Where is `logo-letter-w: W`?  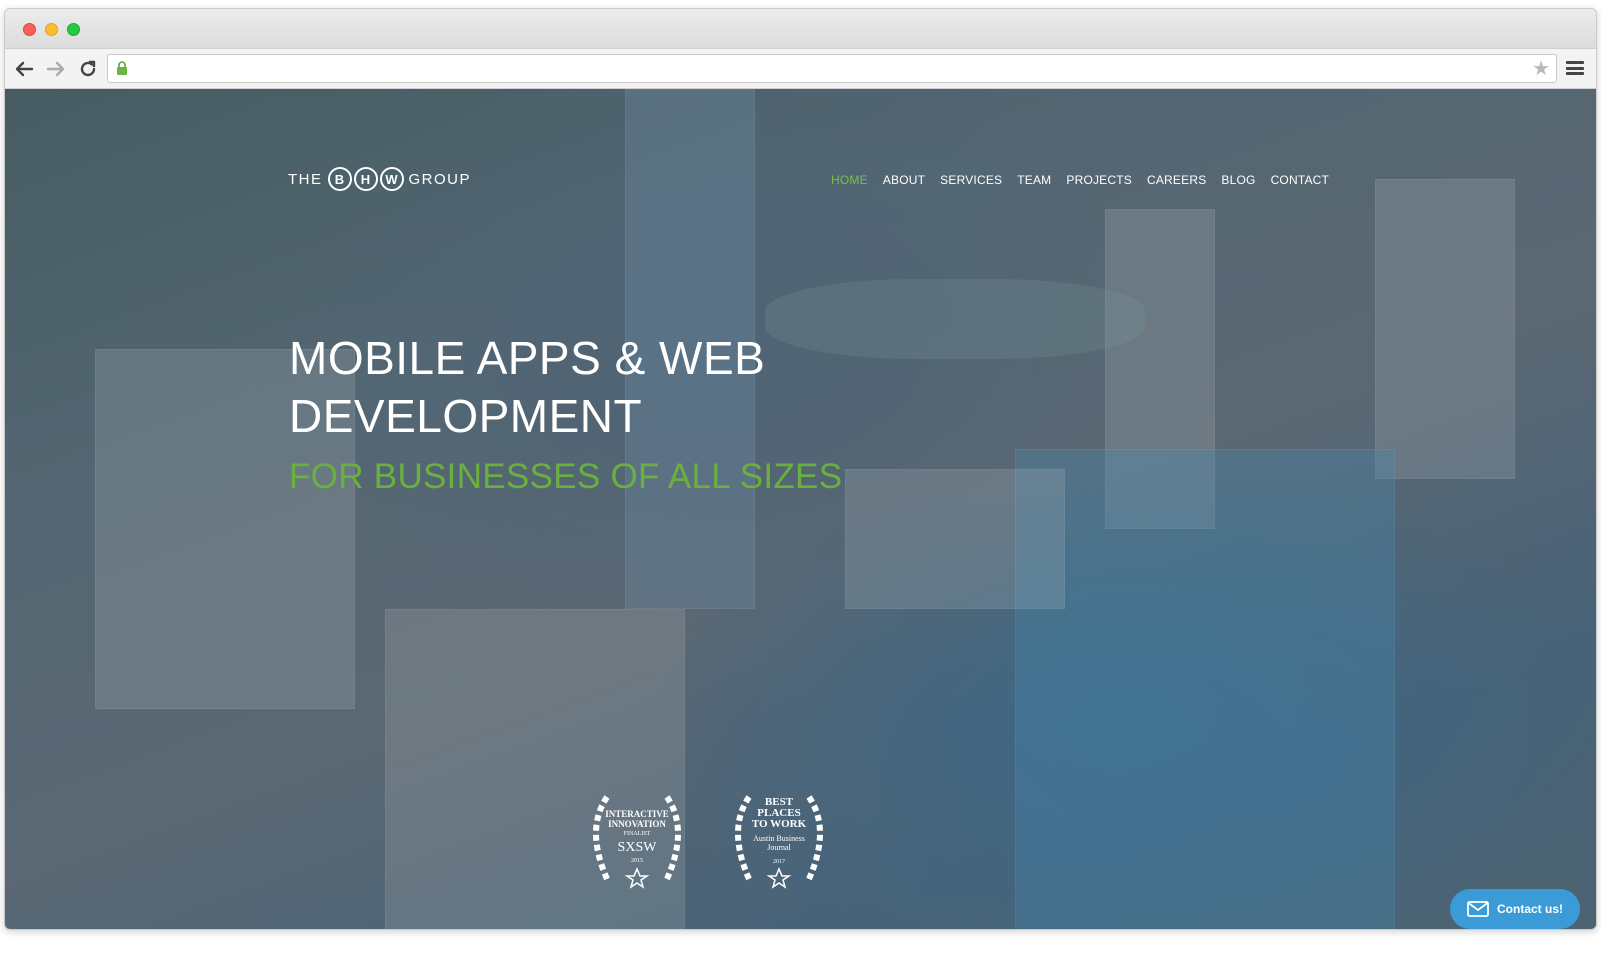
logo-letter-w: W is located at coordinates (391, 179).